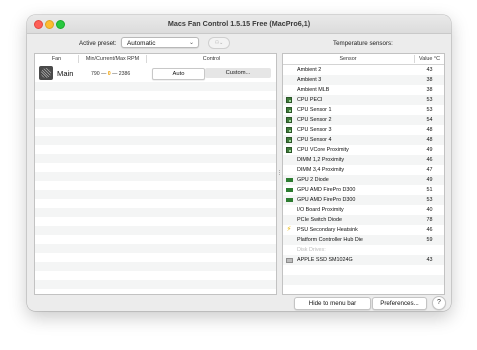 The height and width of the screenshot is (350, 477). I want to click on sensor-row: Ambient 2 43, so click(363, 70).